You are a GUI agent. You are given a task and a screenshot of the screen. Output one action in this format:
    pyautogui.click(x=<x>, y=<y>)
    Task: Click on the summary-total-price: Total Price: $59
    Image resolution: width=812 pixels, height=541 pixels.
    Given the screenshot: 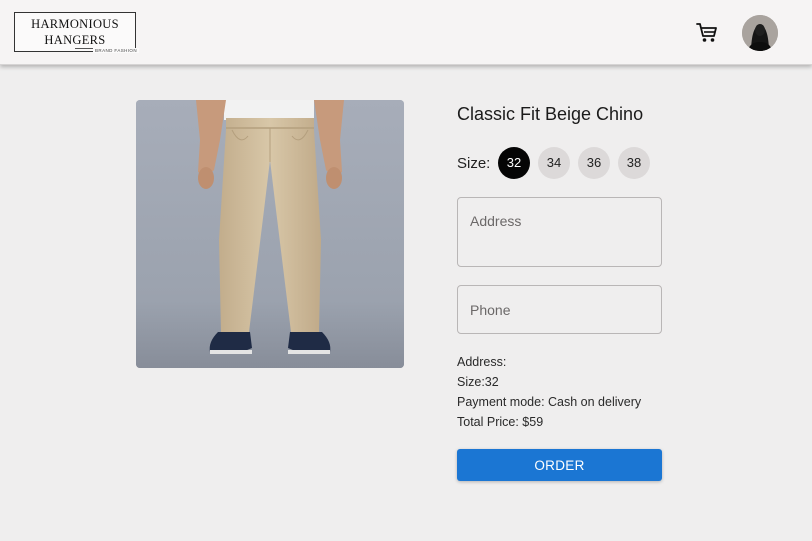 What is the action you would take?
    pyautogui.click(x=500, y=422)
    